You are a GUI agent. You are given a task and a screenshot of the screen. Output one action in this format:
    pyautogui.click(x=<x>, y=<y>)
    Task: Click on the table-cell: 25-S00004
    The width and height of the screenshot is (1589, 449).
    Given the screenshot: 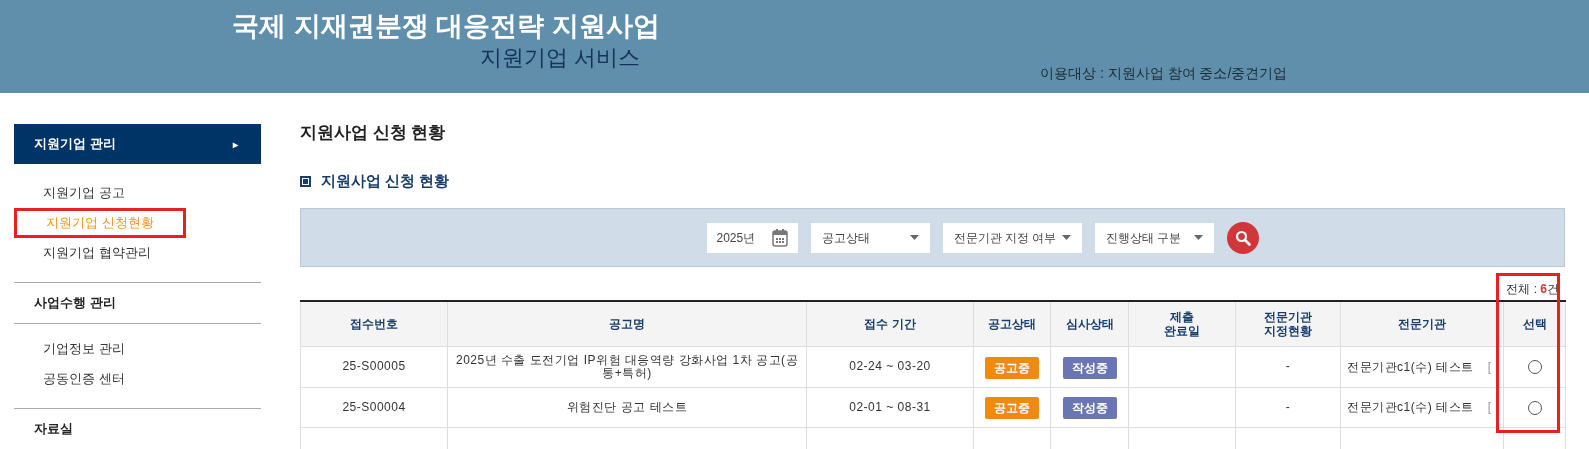 What is the action you would take?
    pyautogui.click(x=374, y=407)
    